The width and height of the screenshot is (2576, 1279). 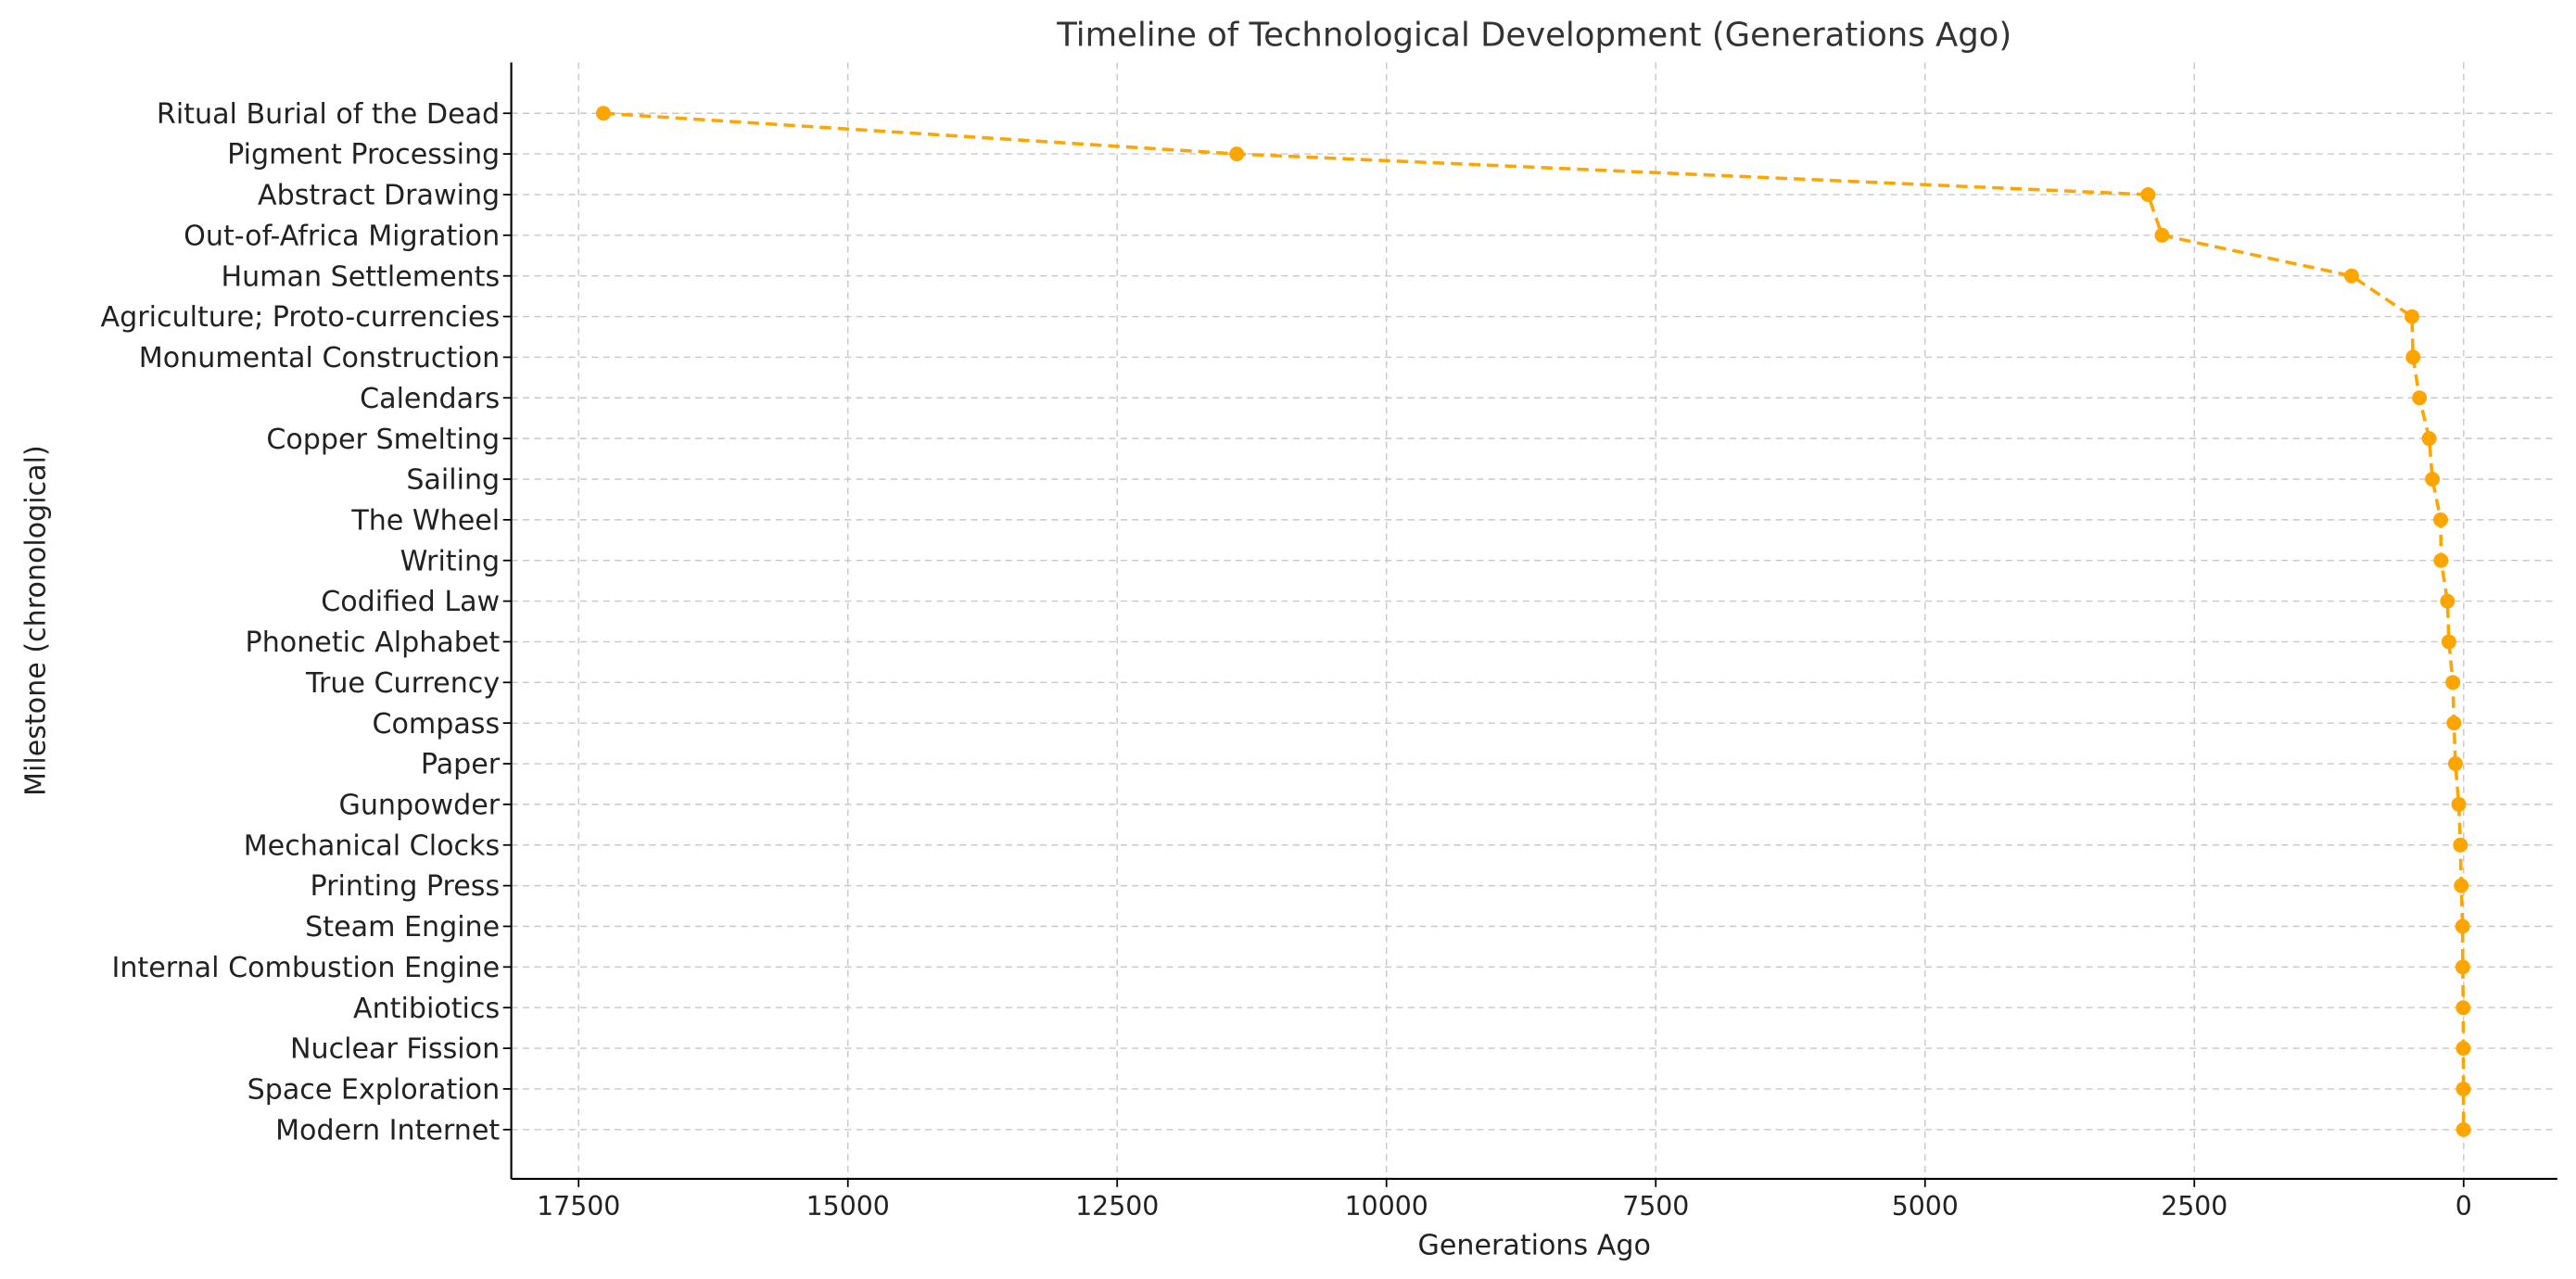 What do you see at coordinates (2463, 1206) in the screenshot?
I see `x-tick-label: 0` at bounding box center [2463, 1206].